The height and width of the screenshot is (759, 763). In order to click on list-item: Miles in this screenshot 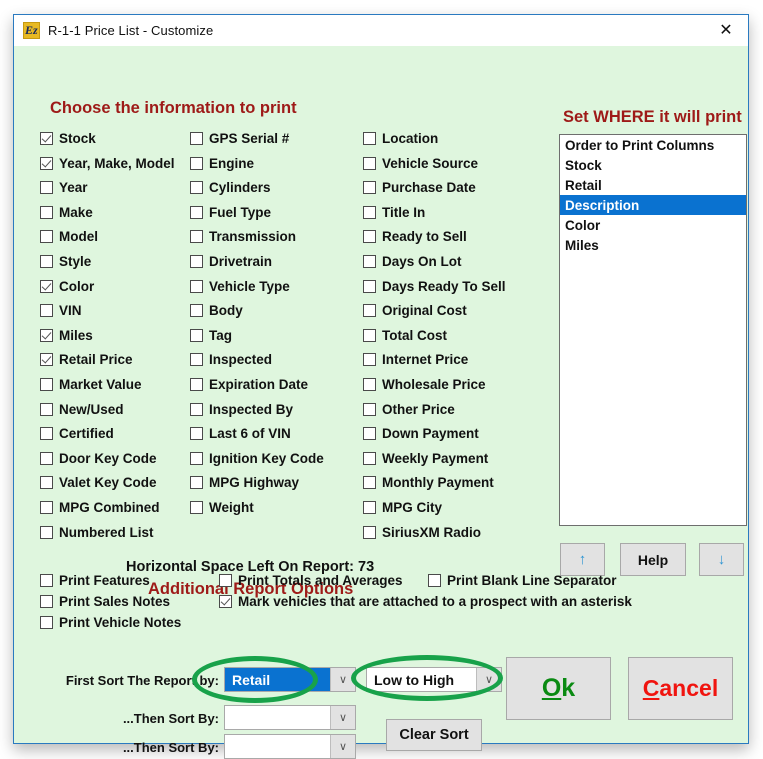, I will do `click(653, 245)`.